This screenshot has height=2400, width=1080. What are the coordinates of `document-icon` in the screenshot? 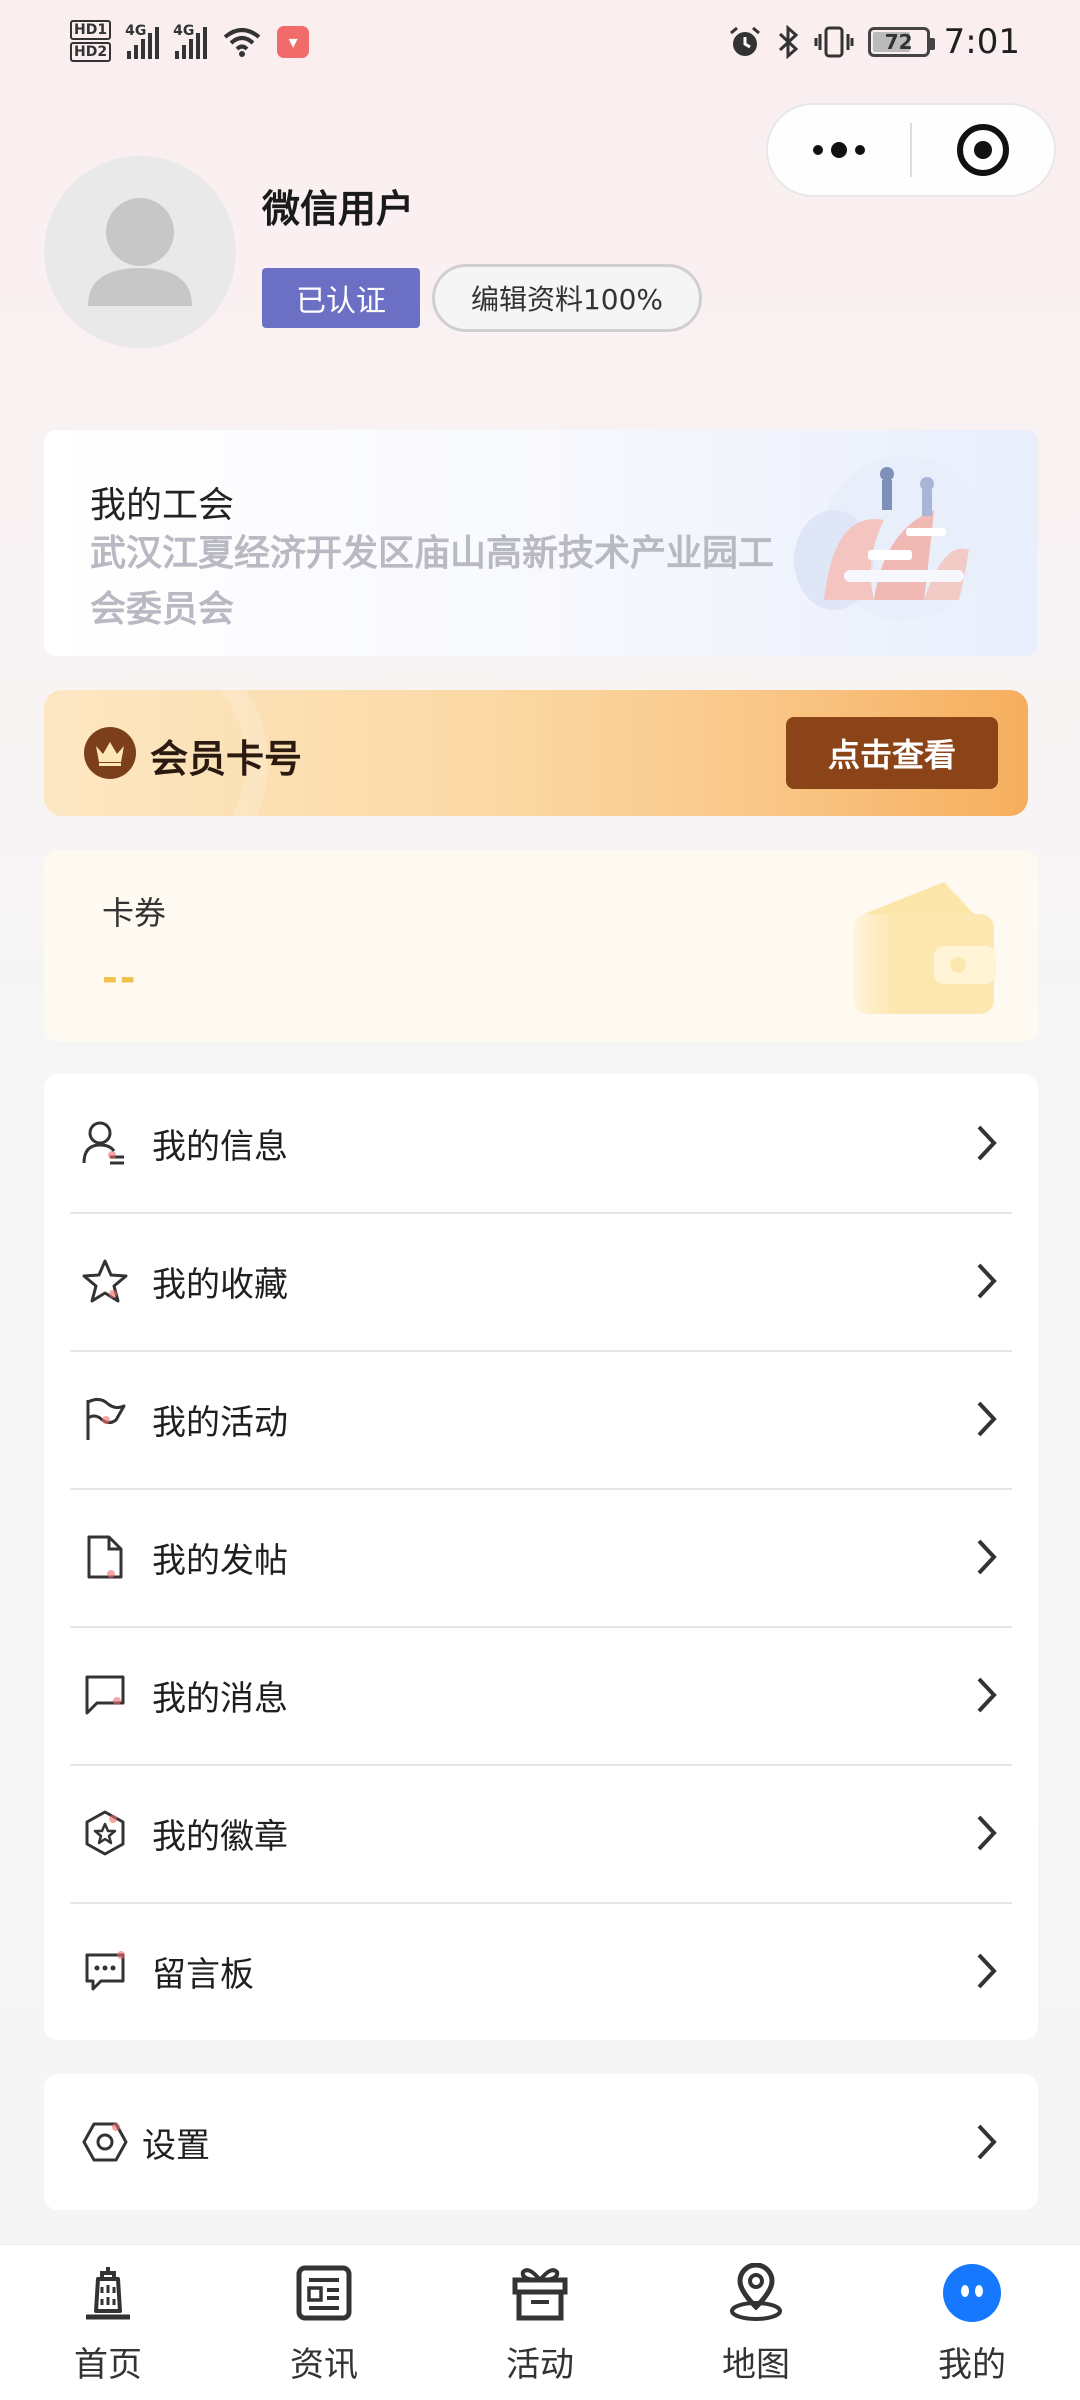 It's located at (105, 1557).